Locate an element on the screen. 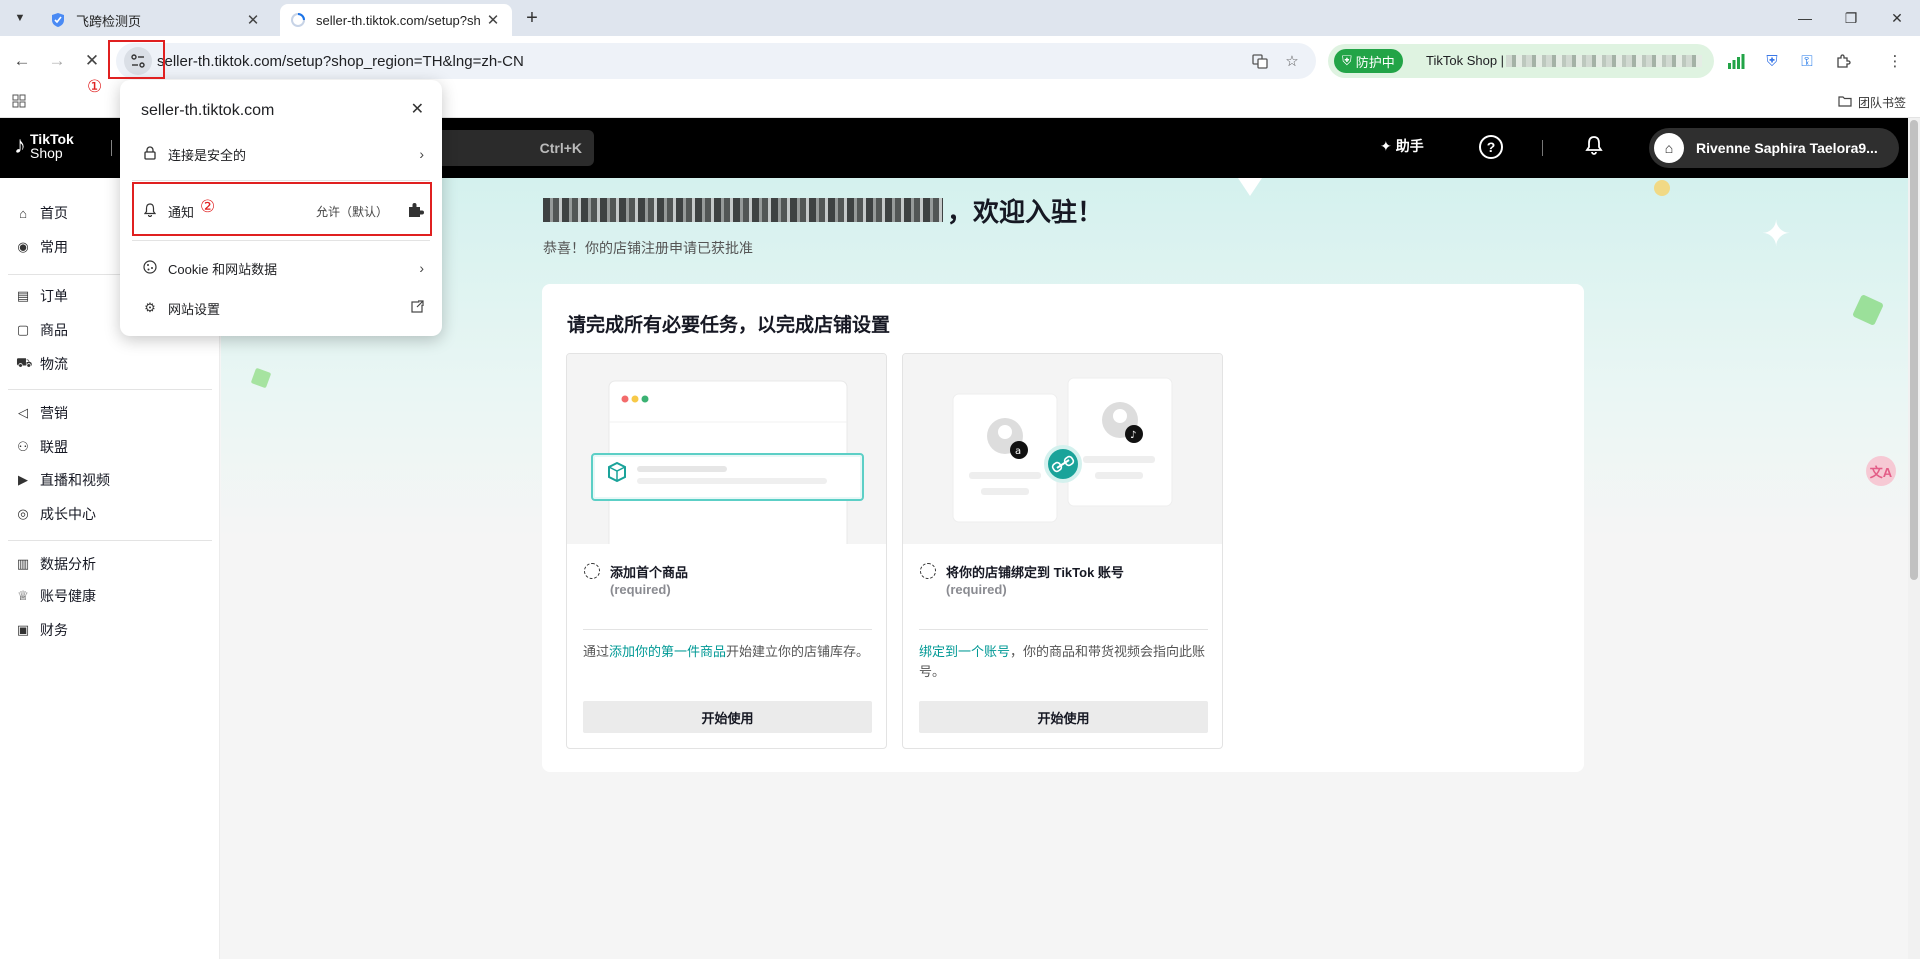  svg-text: a is located at coordinates (1018, 451).